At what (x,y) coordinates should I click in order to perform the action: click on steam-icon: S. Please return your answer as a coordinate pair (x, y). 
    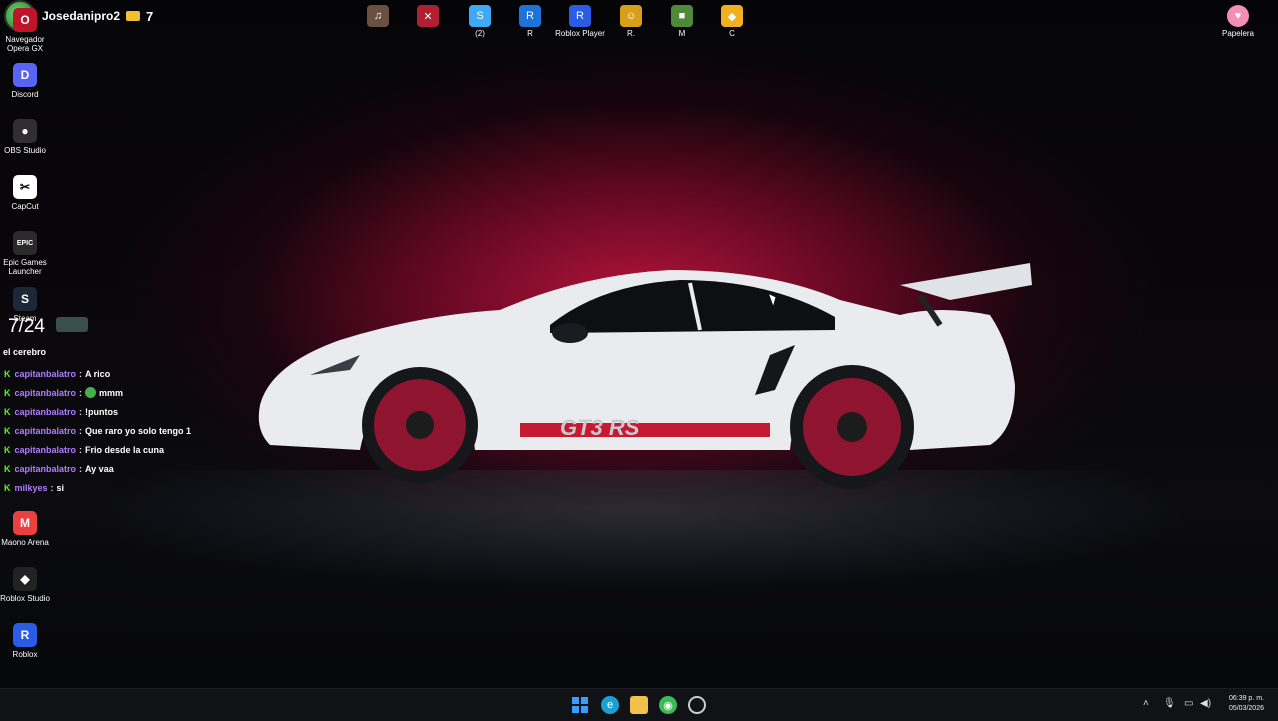
    Looking at the image, I should click on (25, 299).